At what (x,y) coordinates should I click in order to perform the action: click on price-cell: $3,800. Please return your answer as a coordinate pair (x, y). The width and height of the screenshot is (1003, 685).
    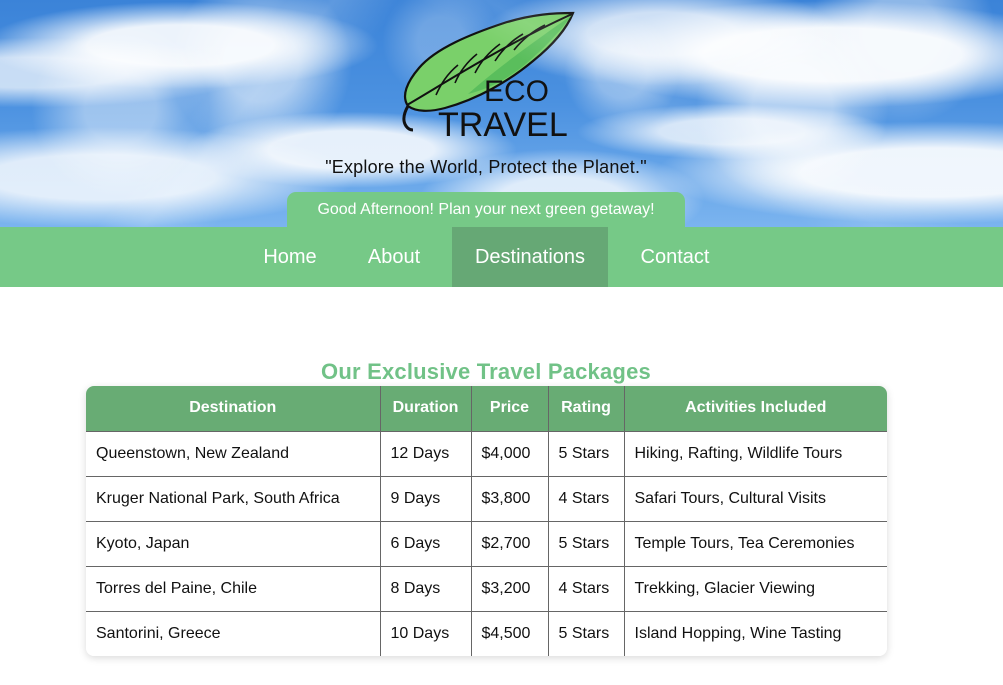
    Looking at the image, I should click on (510, 499).